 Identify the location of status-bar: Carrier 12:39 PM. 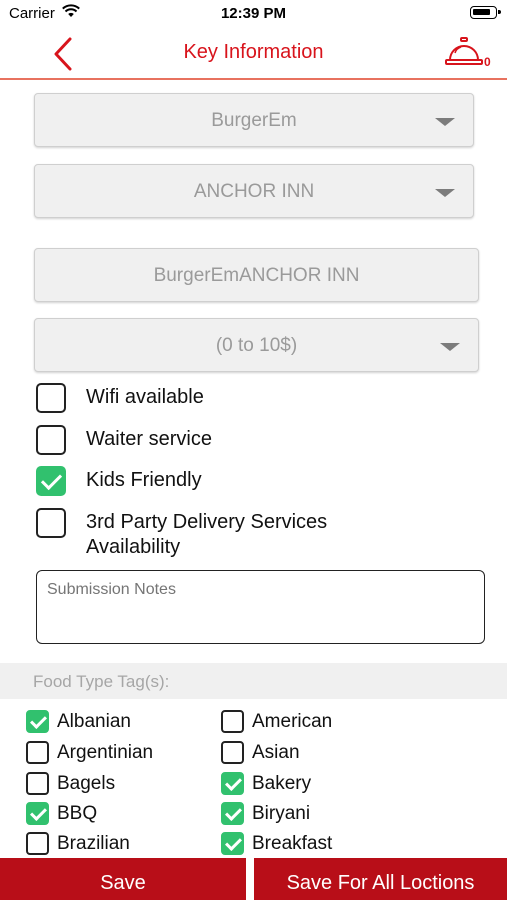
(253, 14).